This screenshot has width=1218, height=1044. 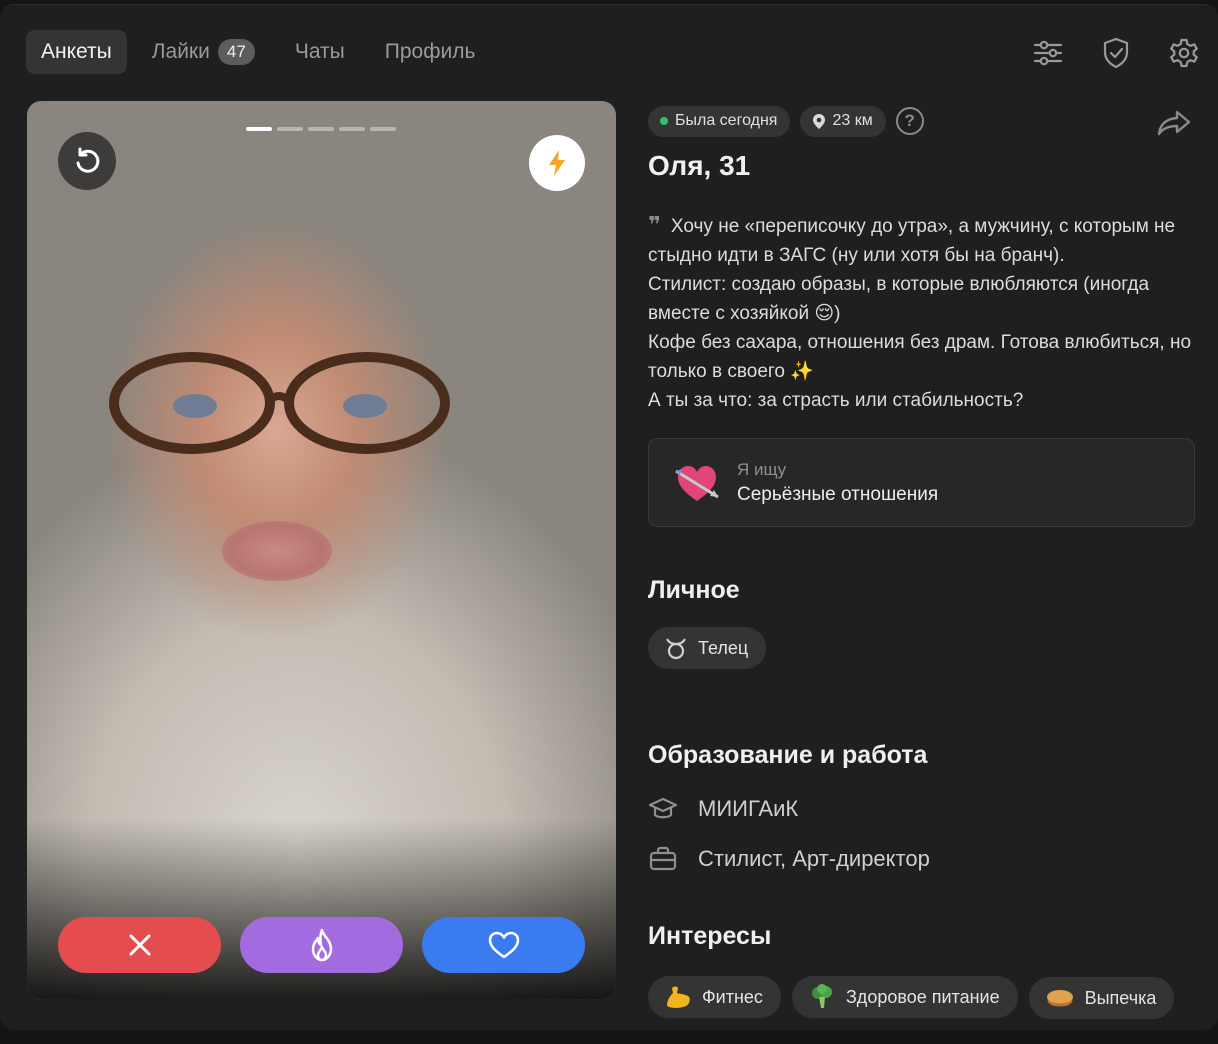 I want to click on online-status-text: Была сегодня, so click(x=726, y=120).